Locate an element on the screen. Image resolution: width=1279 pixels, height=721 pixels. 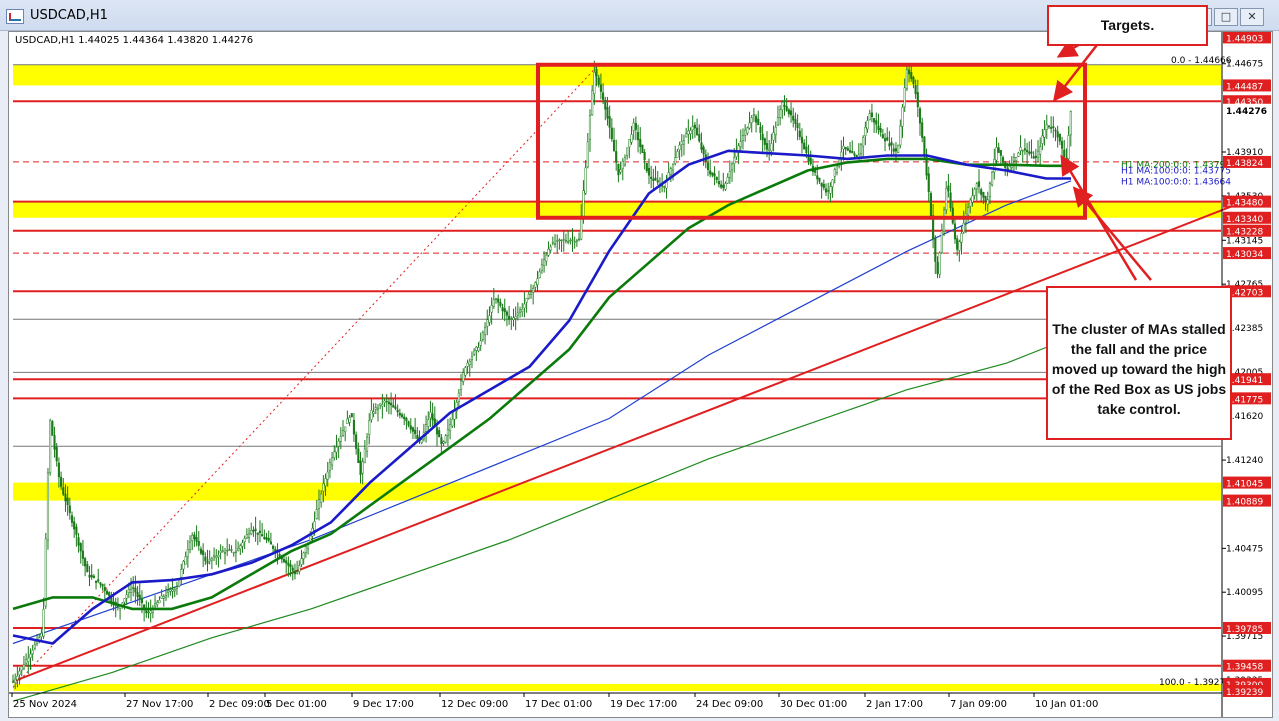
price-tag-8: 1.43034 is located at coordinates (1244, 255).